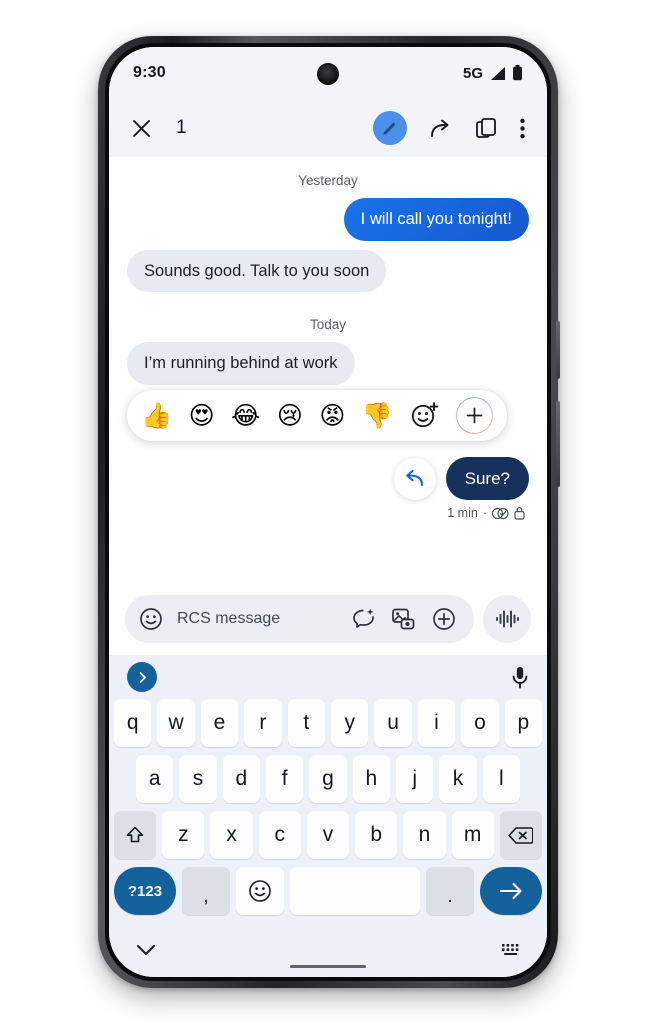 The image size is (655, 1023). I want to click on power-button, so click(558, 350).